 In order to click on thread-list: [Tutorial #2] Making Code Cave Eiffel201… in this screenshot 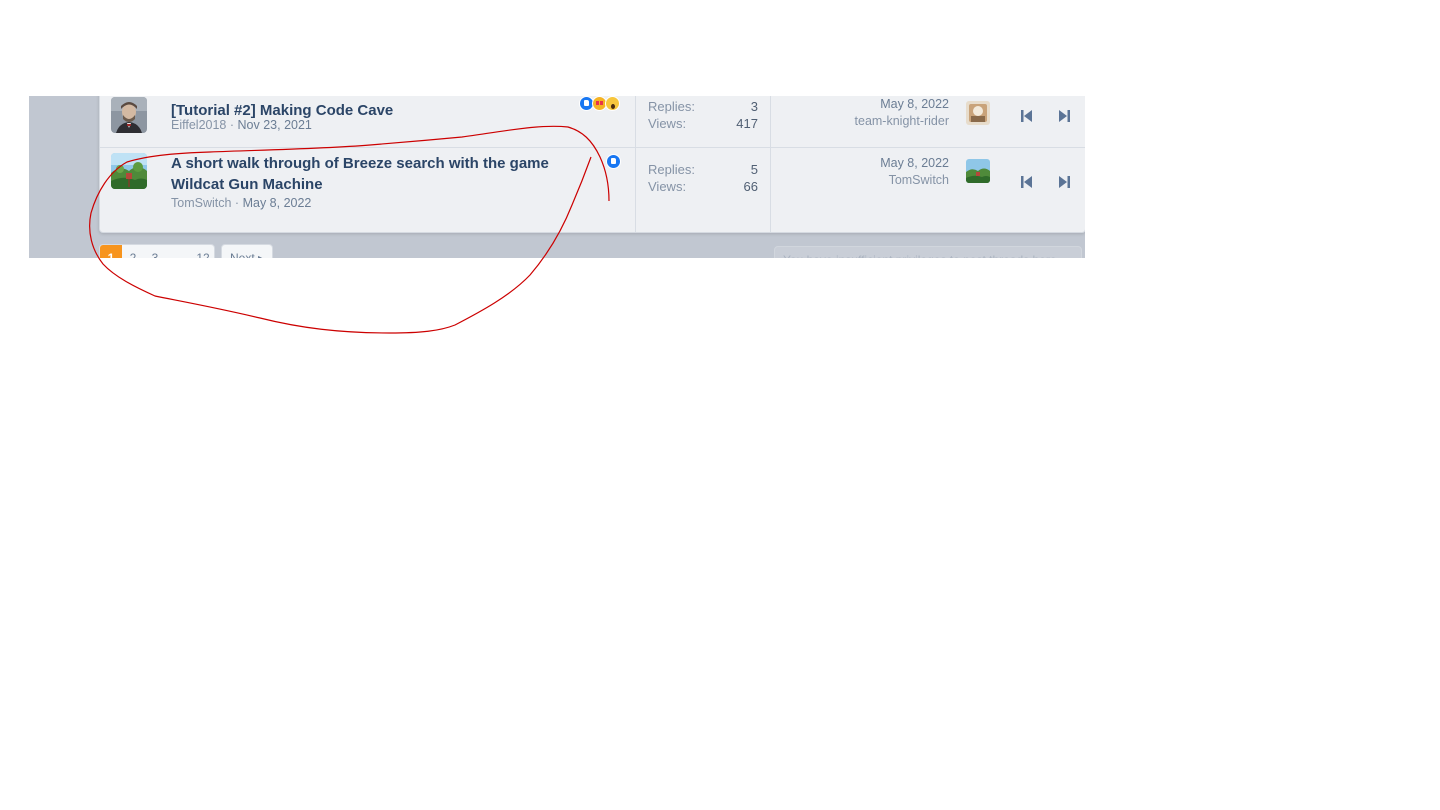, I will do `click(592, 164)`.